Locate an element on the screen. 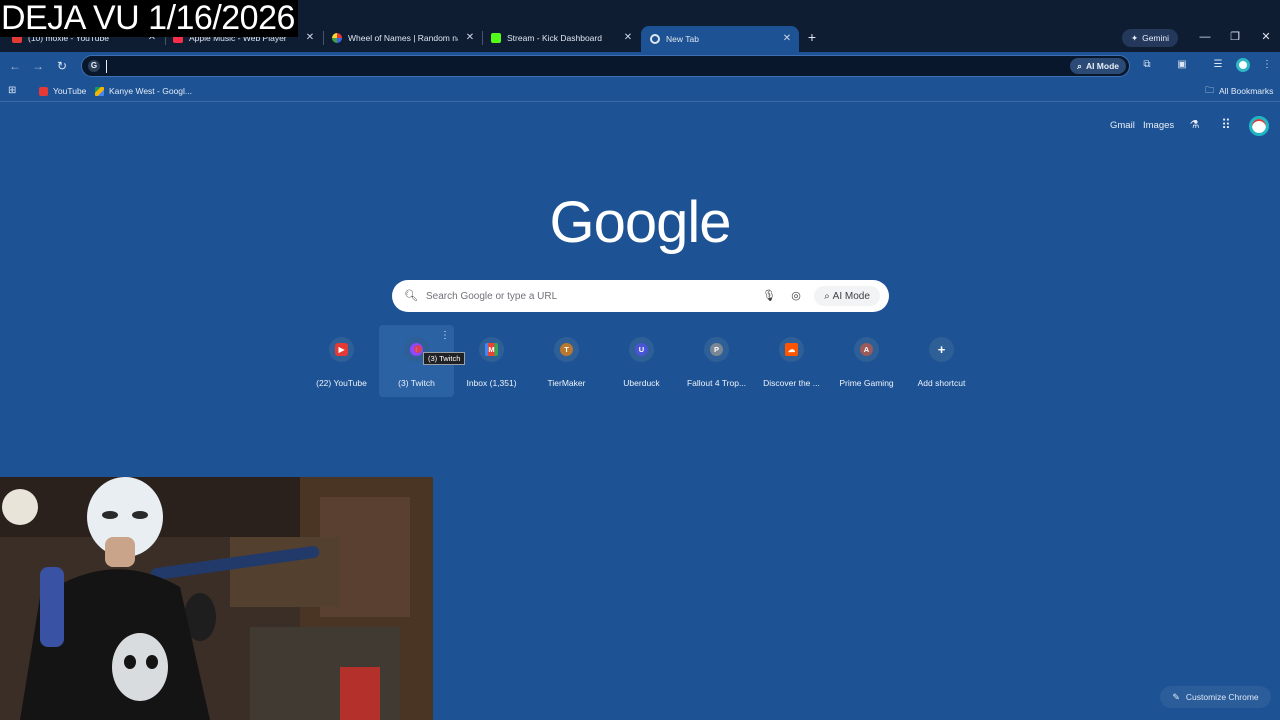 The image size is (1280, 720). ai-mode-button: ⌕ AI Mode is located at coordinates (1098, 66).